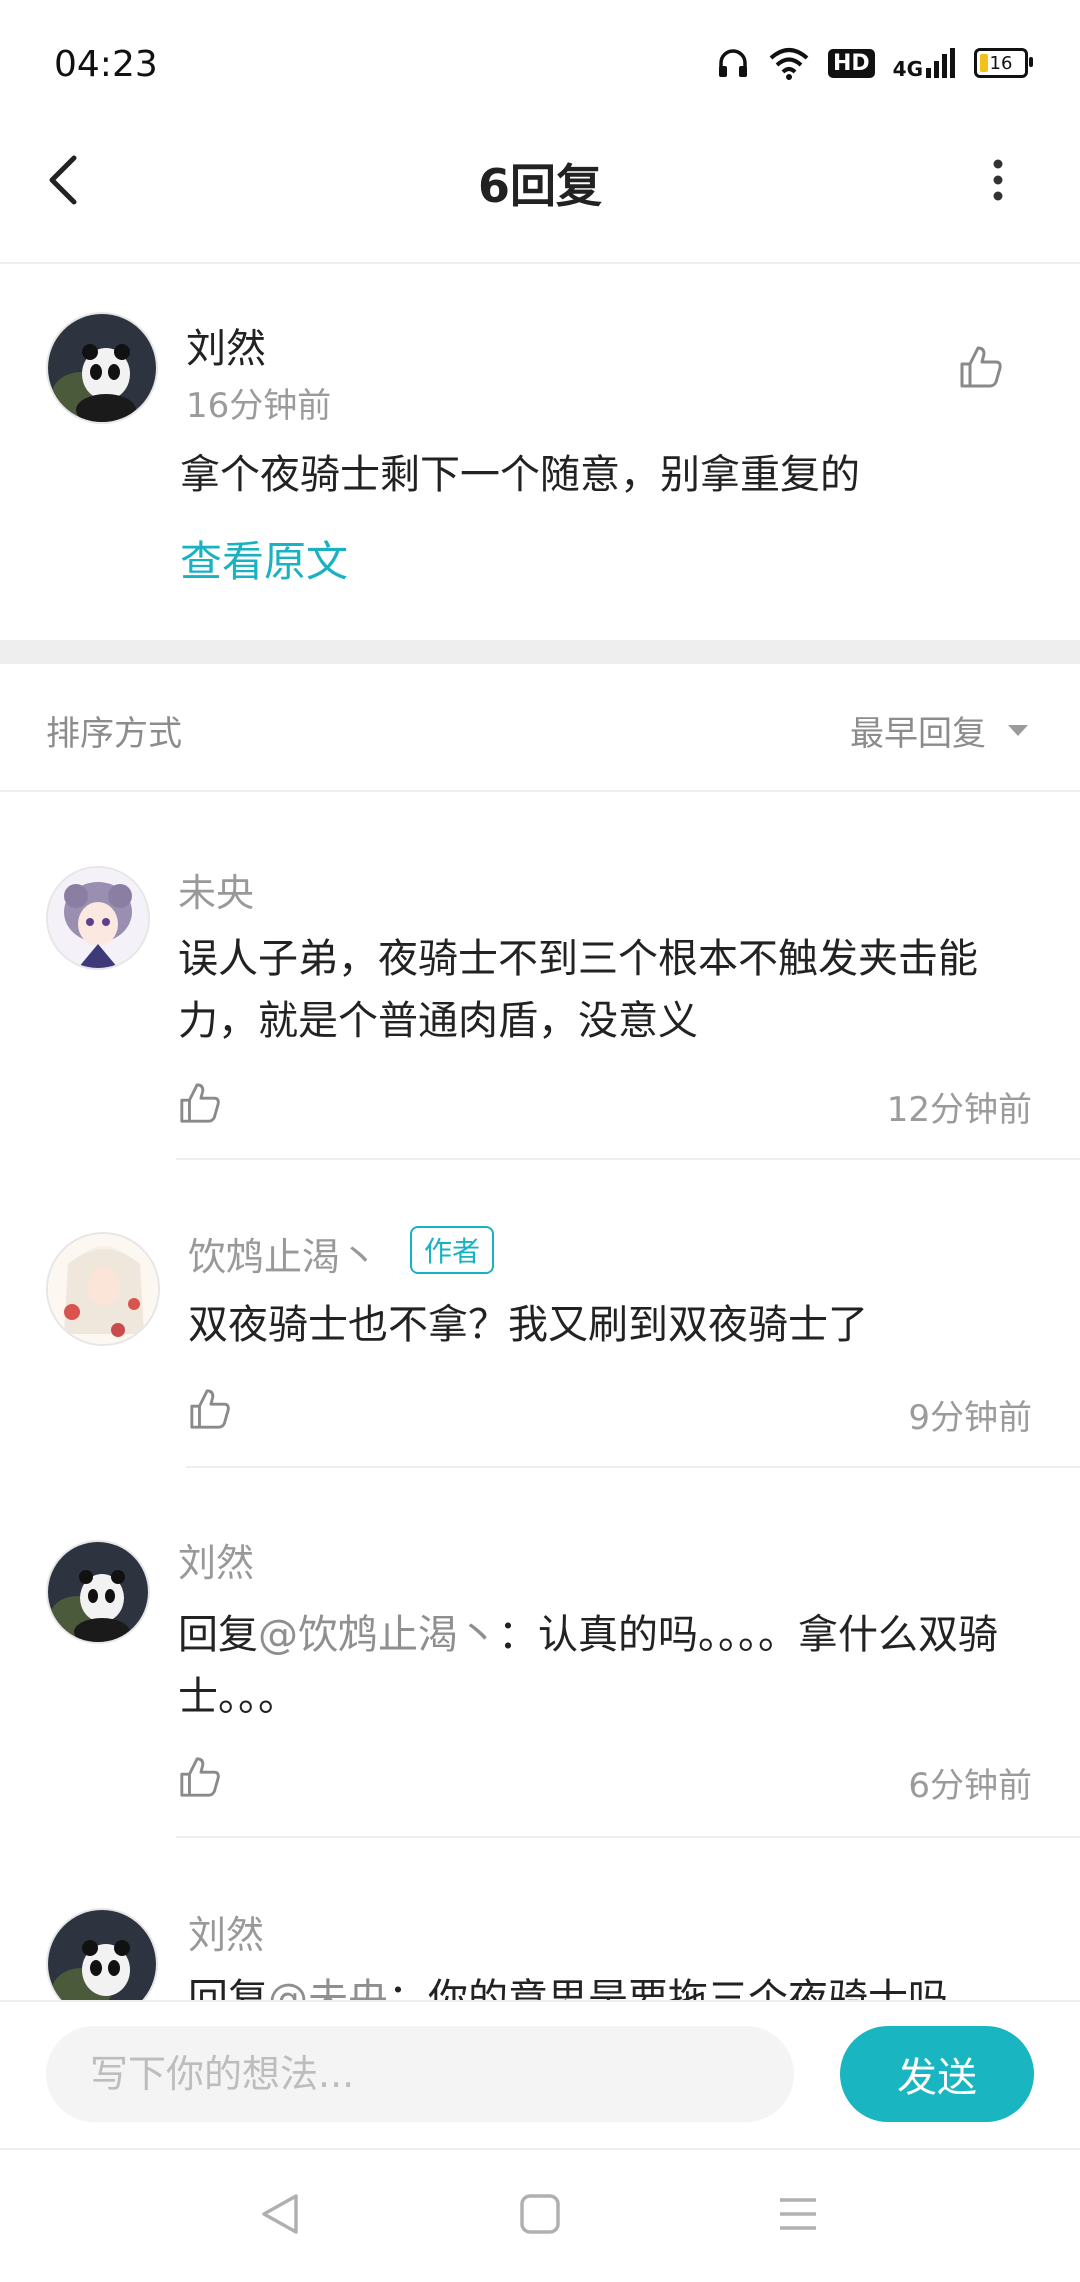 This screenshot has width=1080, height=2282. What do you see at coordinates (378, 1635) in the screenshot?
I see `mention-link: @饮鸩止渴丶` at bounding box center [378, 1635].